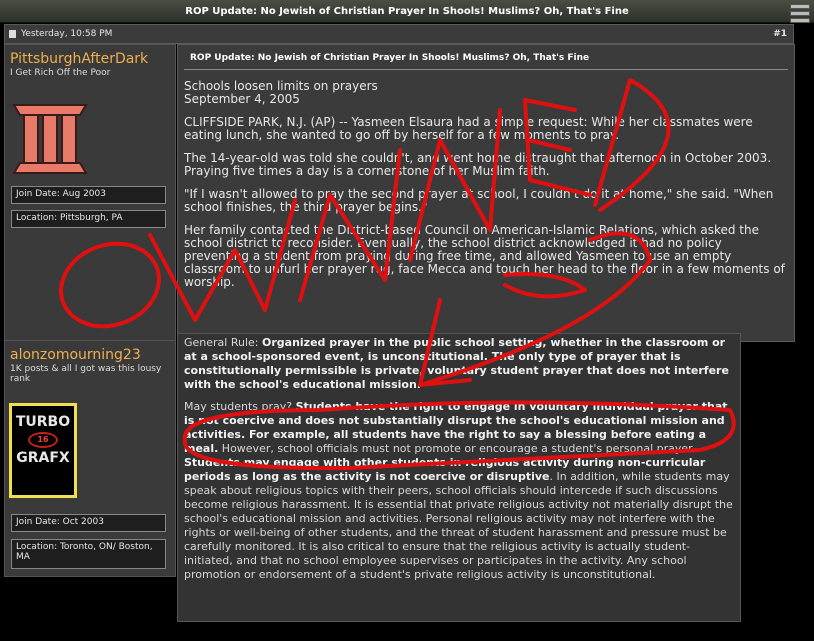  What do you see at coordinates (60, 73) in the screenshot?
I see `user-title: I Get Rich Off the Poor` at bounding box center [60, 73].